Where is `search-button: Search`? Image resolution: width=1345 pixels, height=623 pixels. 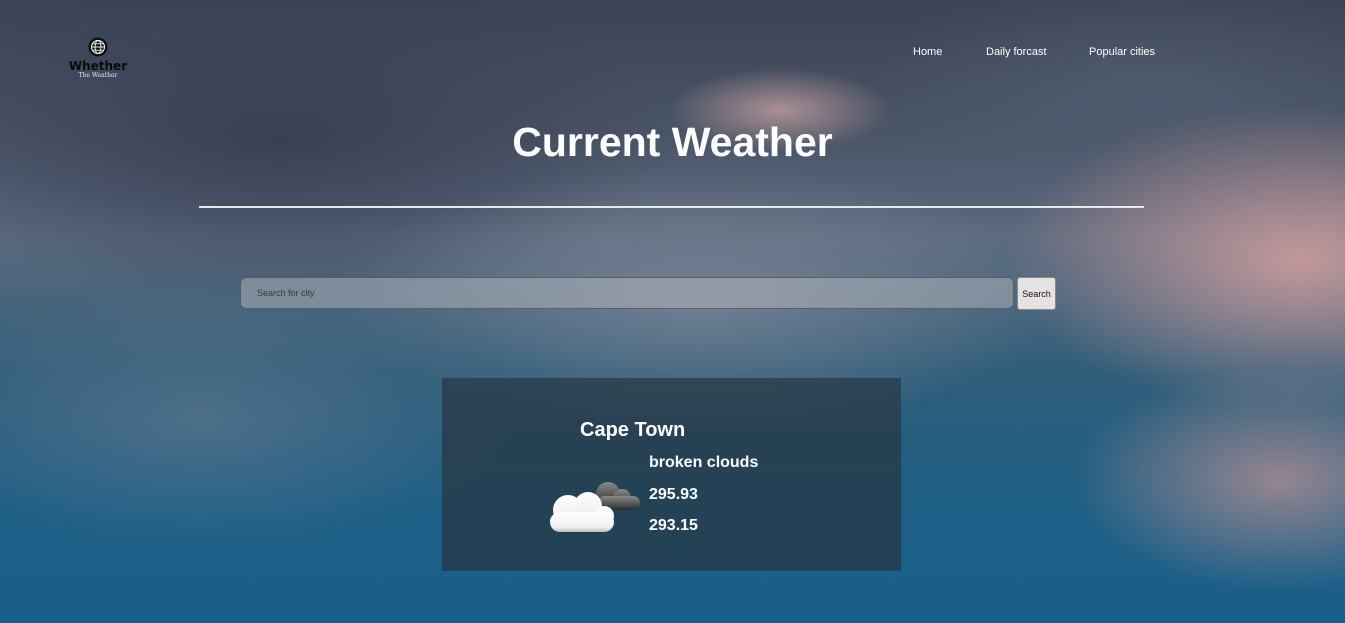 search-button: Search is located at coordinates (1036, 293).